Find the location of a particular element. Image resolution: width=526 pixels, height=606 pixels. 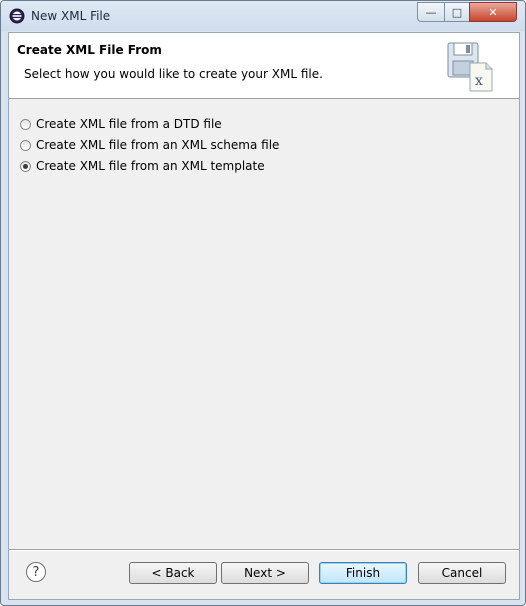

next-button: Next > is located at coordinates (265, 573).